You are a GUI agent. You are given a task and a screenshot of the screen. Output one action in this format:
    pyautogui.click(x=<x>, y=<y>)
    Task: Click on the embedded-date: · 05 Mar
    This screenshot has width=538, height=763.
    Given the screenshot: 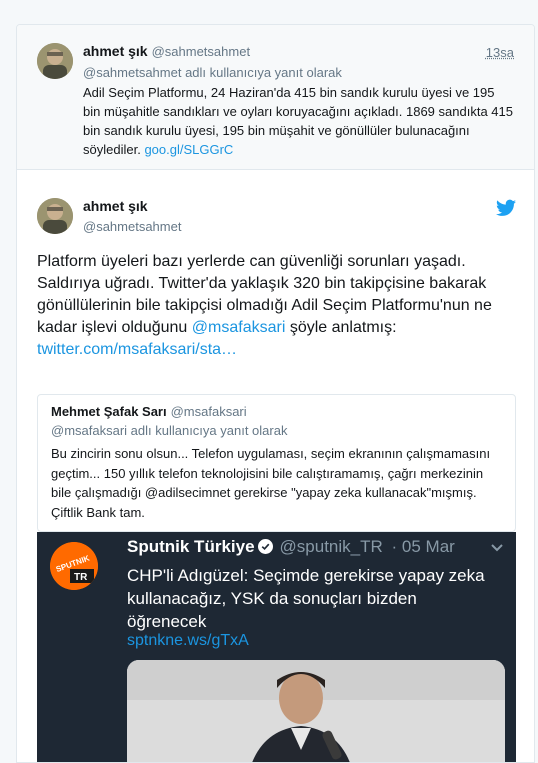 What is the action you would take?
    pyautogui.click(x=423, y=546)
    